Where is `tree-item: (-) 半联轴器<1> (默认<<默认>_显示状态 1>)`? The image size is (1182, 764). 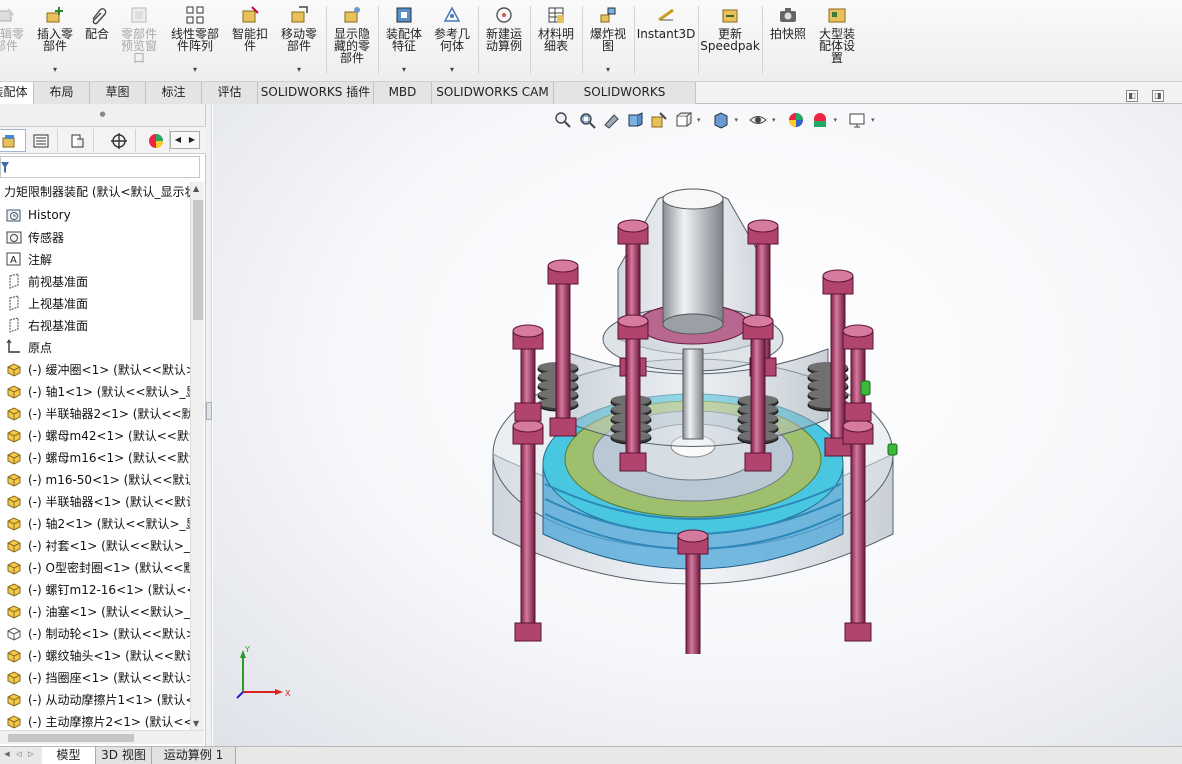 tree-item: (-) 半联轴器<1> (默认<<默认>_显示状态 1>) is located at coordinates (95, 501).